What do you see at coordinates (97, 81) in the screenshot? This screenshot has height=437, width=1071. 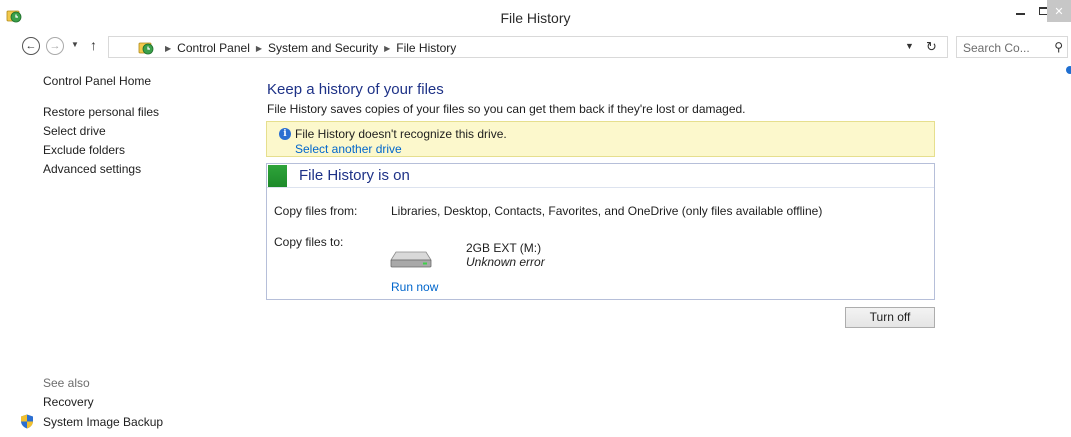 I see `control-panel-home-link: Control Panel Home` at bounding box center [97, 81].